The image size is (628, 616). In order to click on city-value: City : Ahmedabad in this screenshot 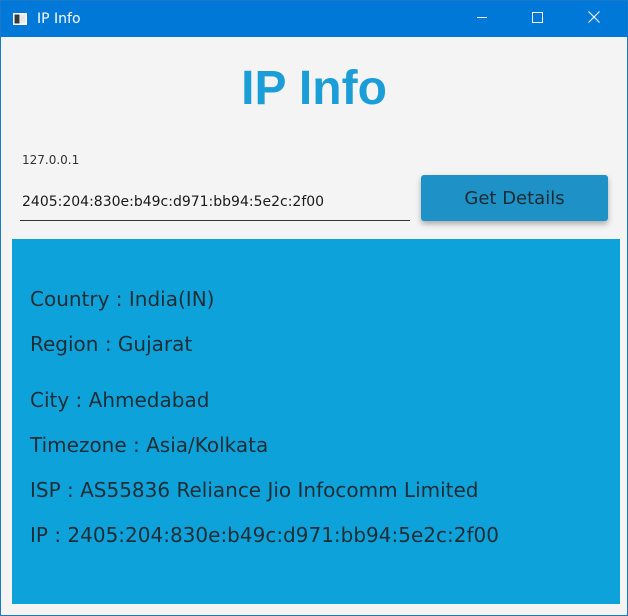, I will do `click(120, 400)`.